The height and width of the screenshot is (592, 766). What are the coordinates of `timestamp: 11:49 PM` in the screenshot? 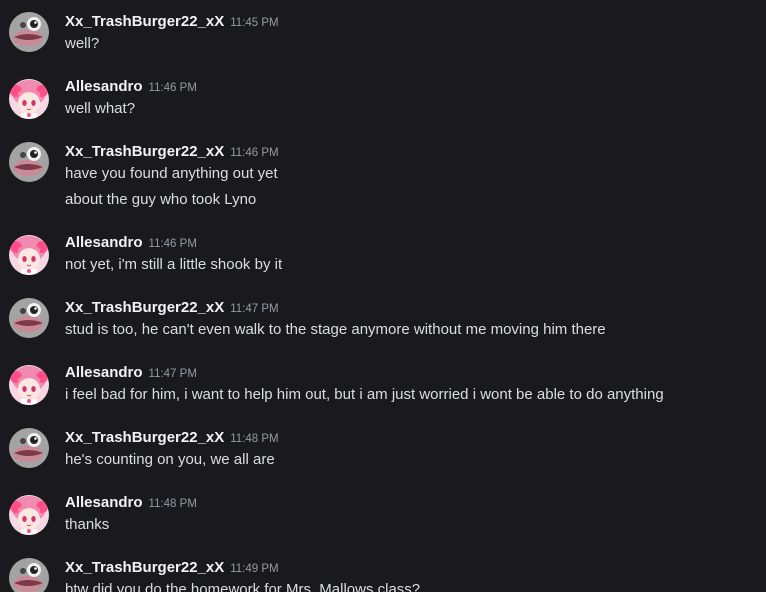 It's located at (254, 569).